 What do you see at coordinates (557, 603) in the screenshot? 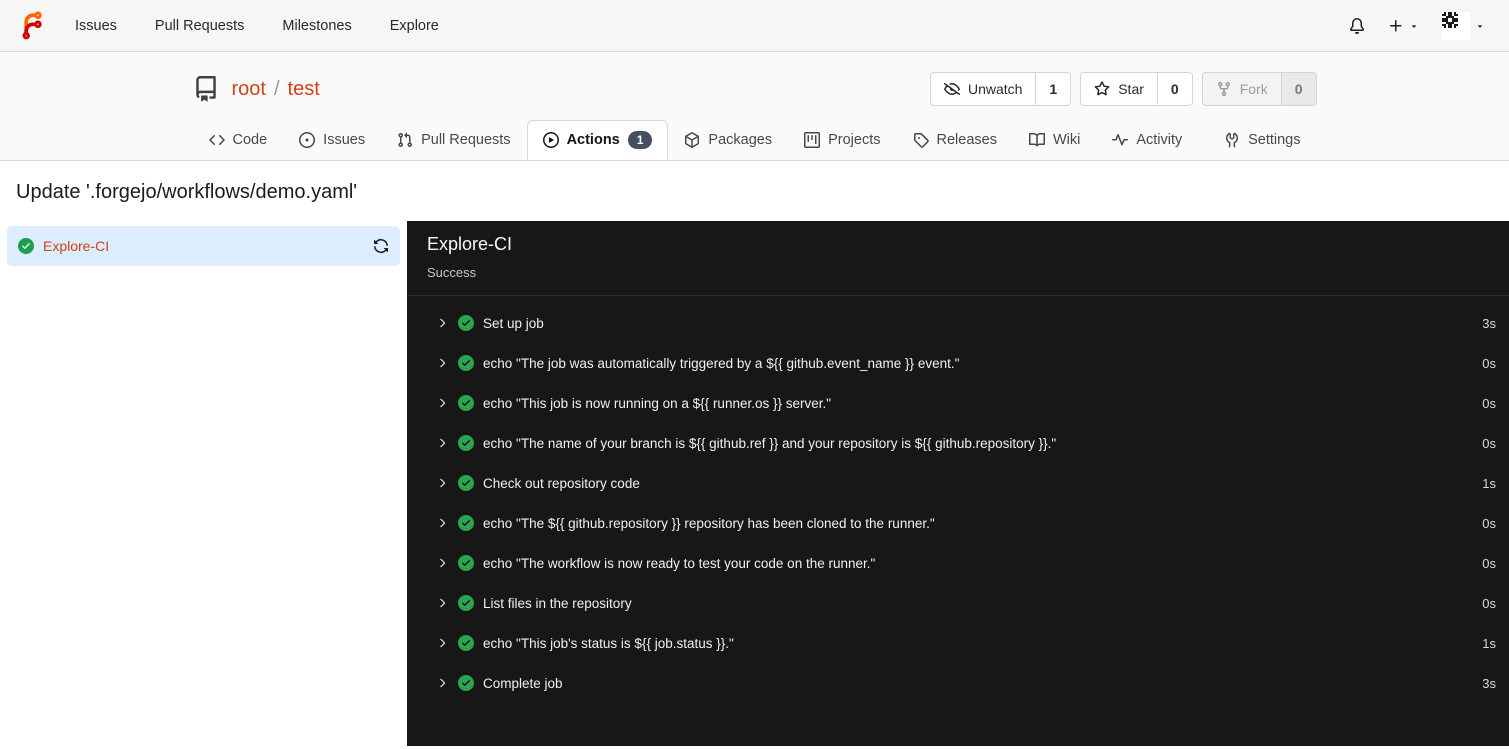
I see `step-name: List files in the repository` at bounding box center [557, 603].